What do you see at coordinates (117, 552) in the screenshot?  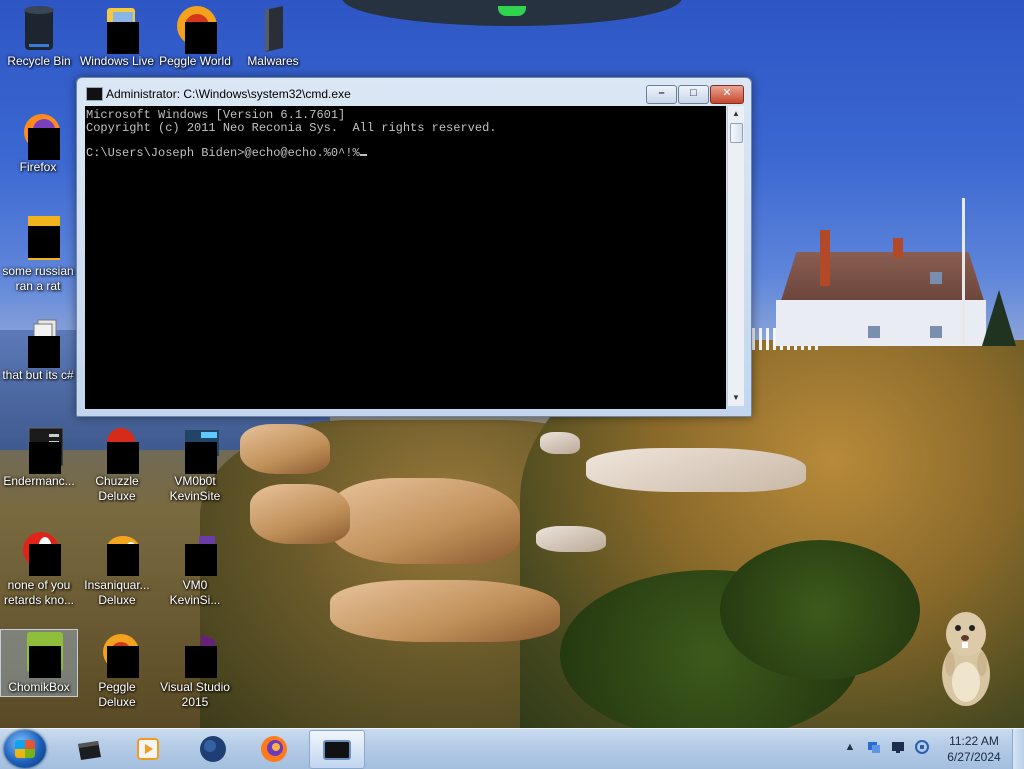 I see `insaniquarium-icon` at bounding box center [117, 552].